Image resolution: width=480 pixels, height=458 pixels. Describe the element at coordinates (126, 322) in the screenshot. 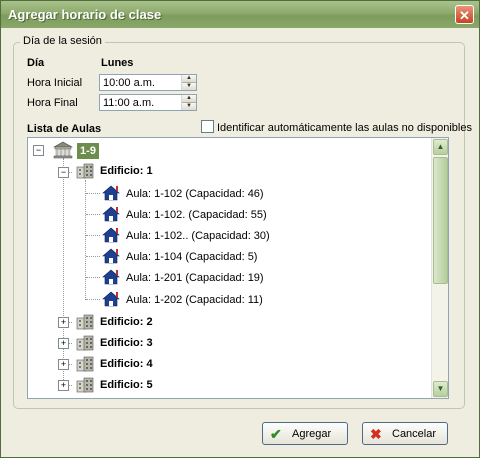

I see `building-2-label: Edificio: 2` at that location.